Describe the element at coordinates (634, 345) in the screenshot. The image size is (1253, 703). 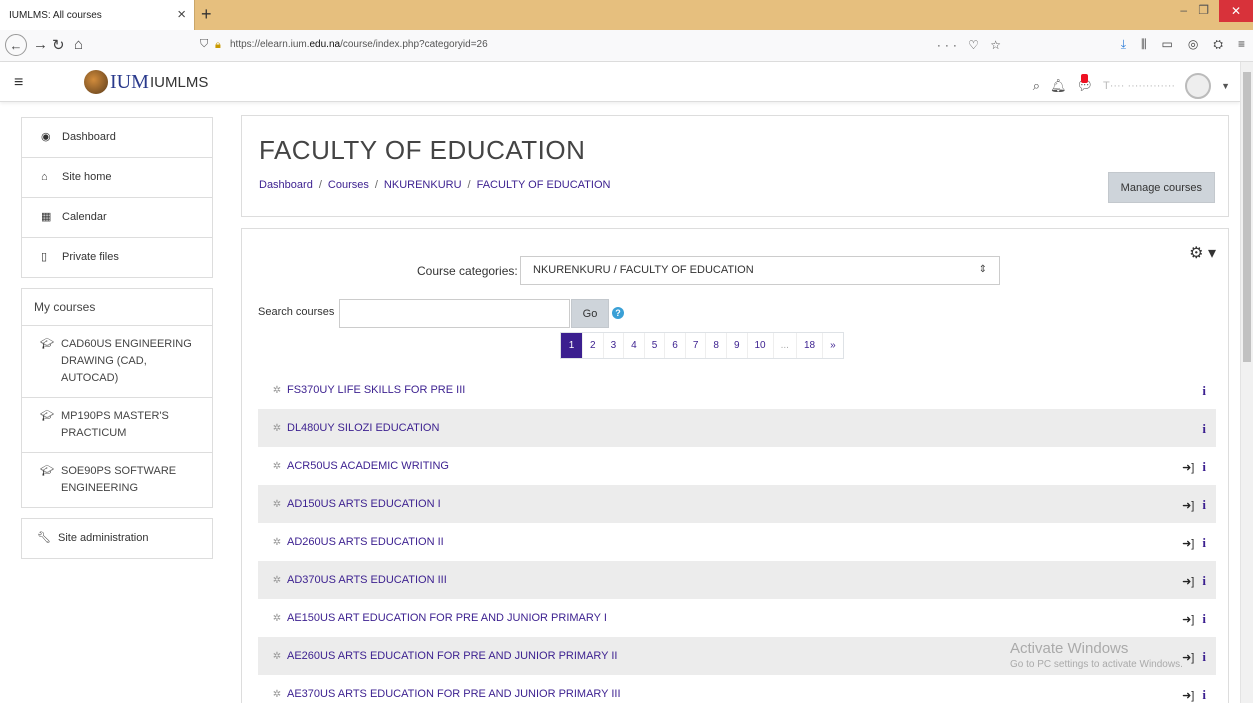
I see `page-link: 4` at that location.